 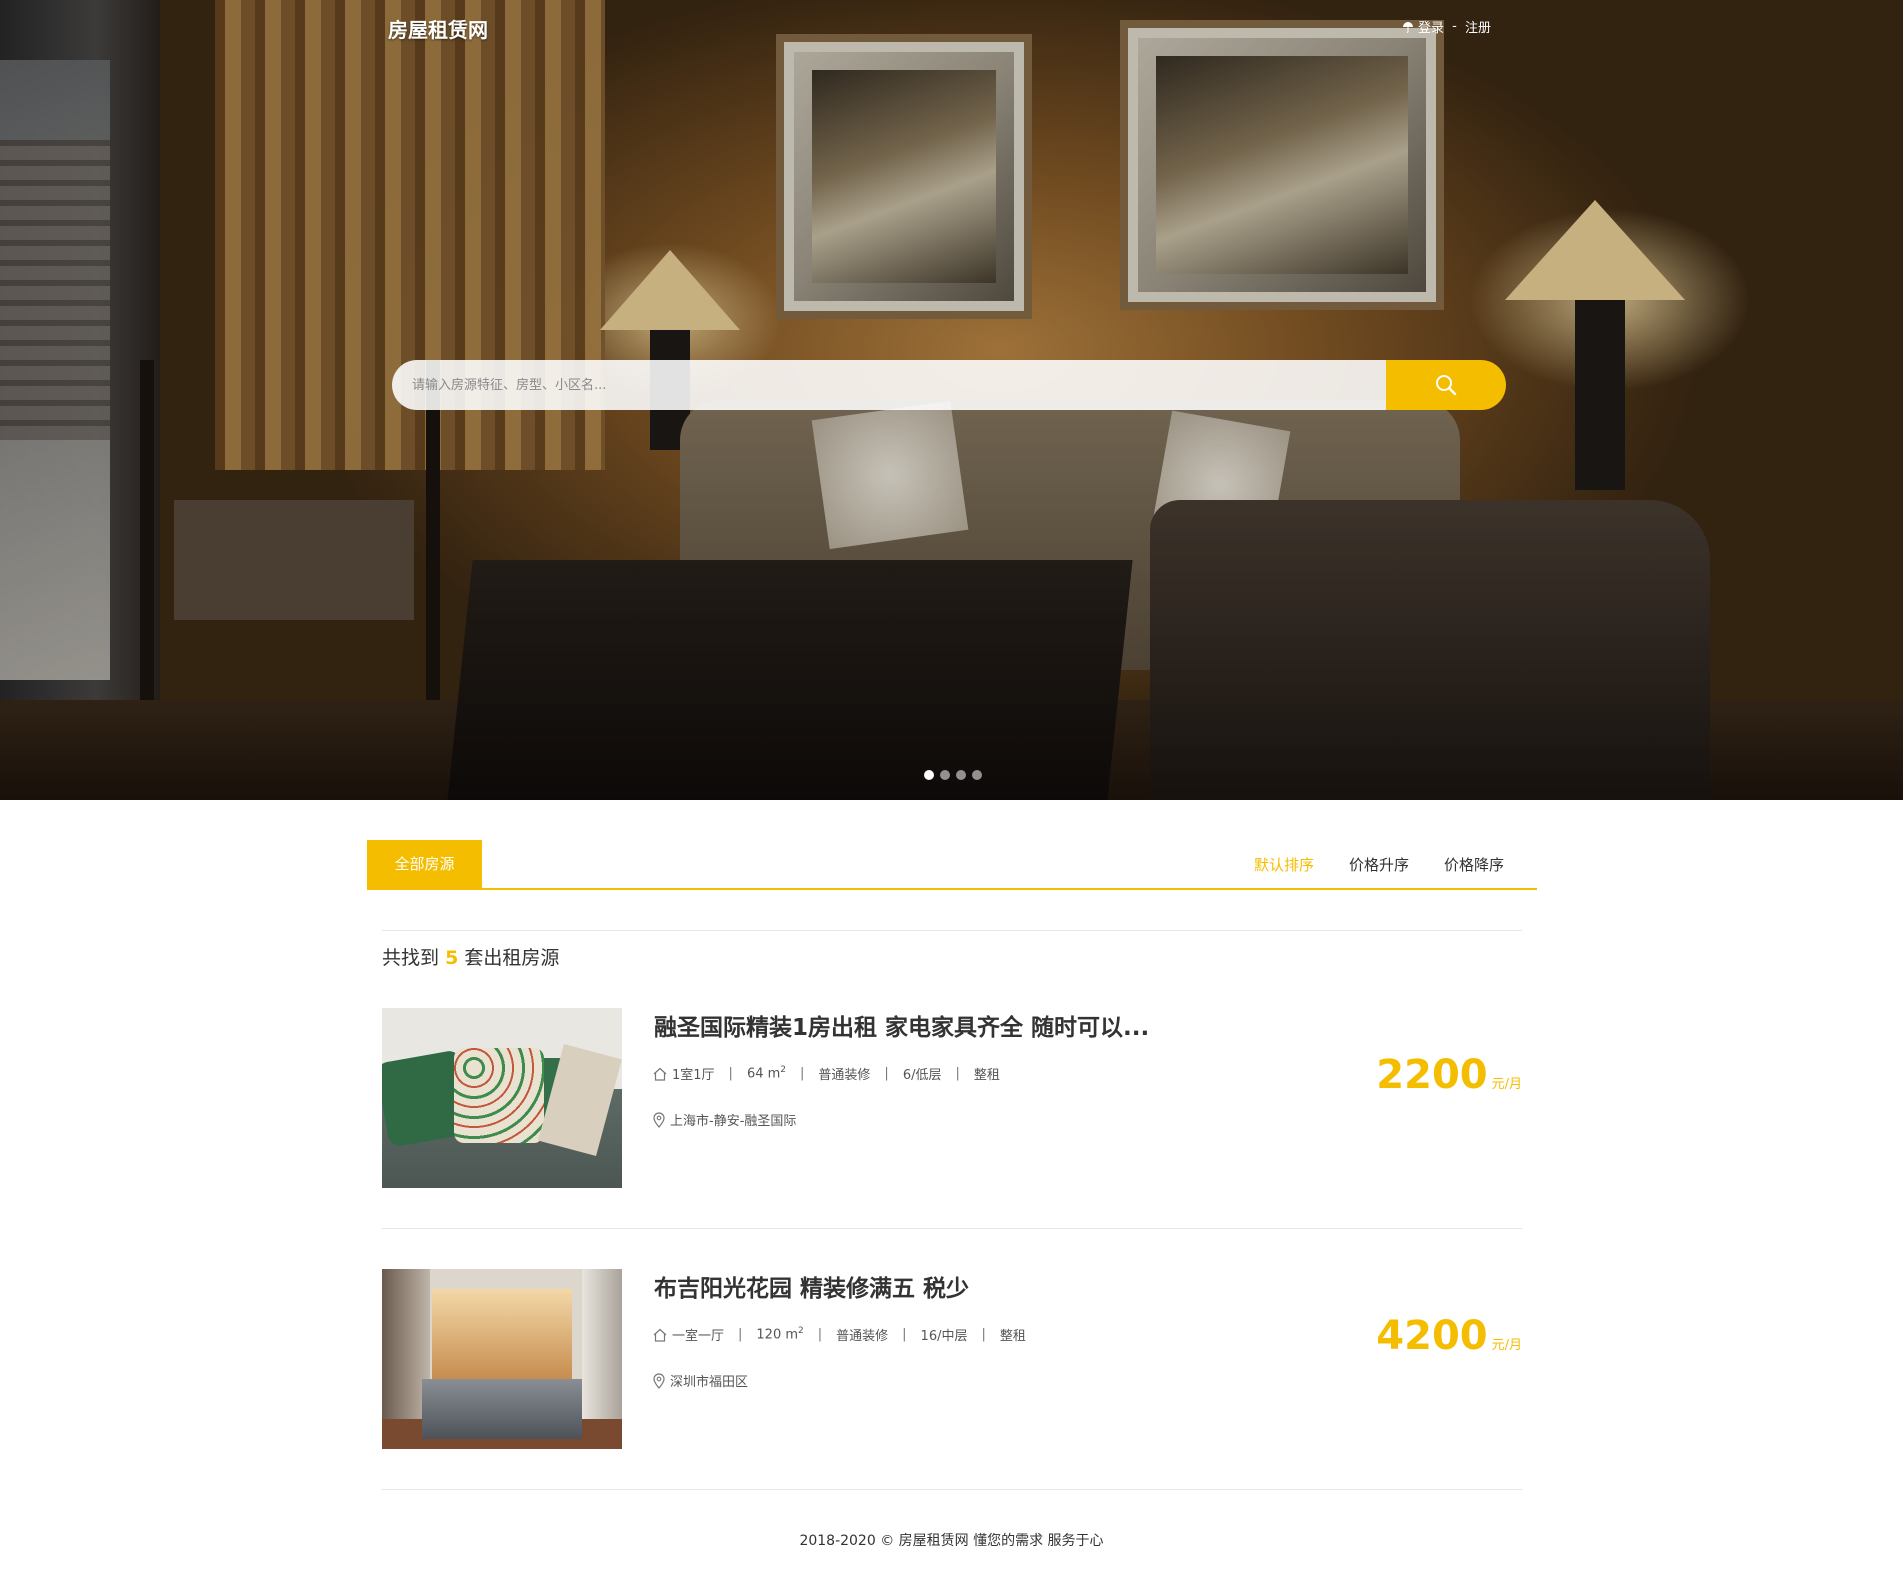 What do you see at coordinates (811, 1286) in the screenshot?
I see `listing-title: 布吉阳光花园 精装修满五 税少` at bounding box center [811, 1286].